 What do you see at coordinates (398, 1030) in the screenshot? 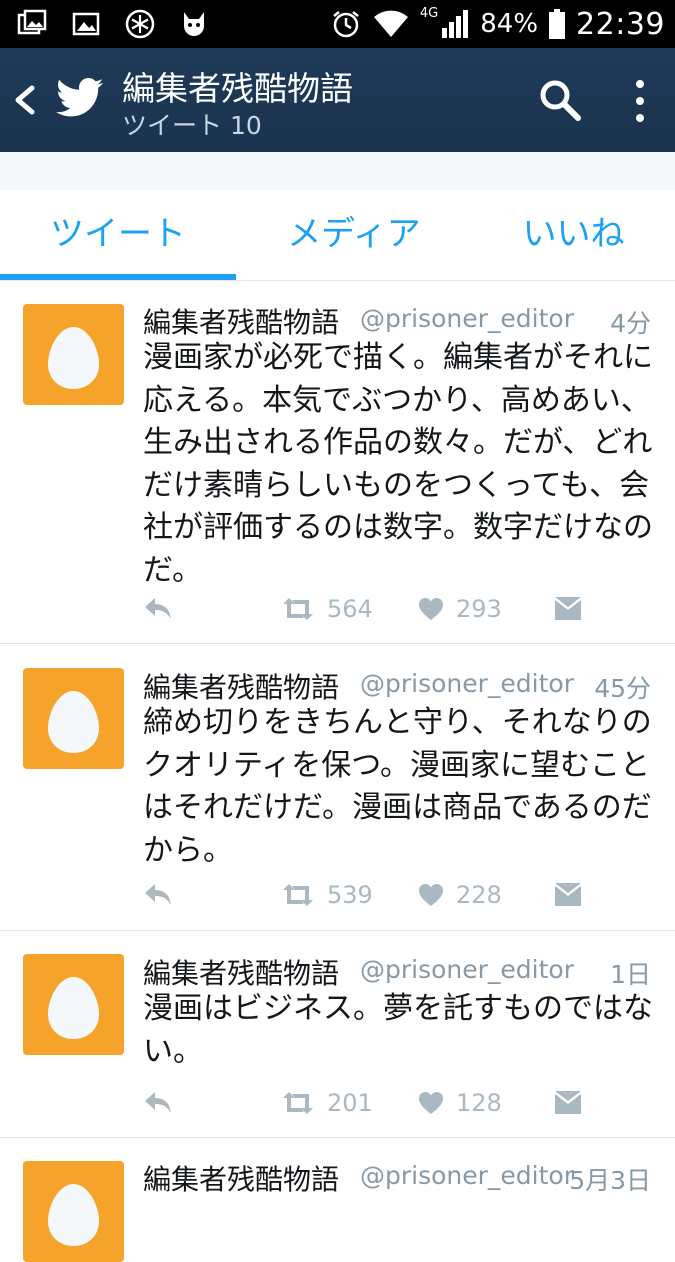
I see `tweet-text: 漫画はビジネス。夢を託すものではな い。` at bounding box center [398, 1030].